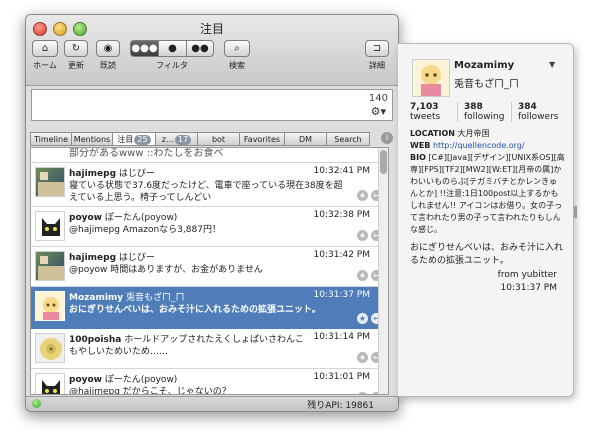 This screenshot has width=600, height=434. What do you see at coordinates (383, 162) in the screenshot?
I see `scrollbar-thumb` at bounding box center [383, 162].